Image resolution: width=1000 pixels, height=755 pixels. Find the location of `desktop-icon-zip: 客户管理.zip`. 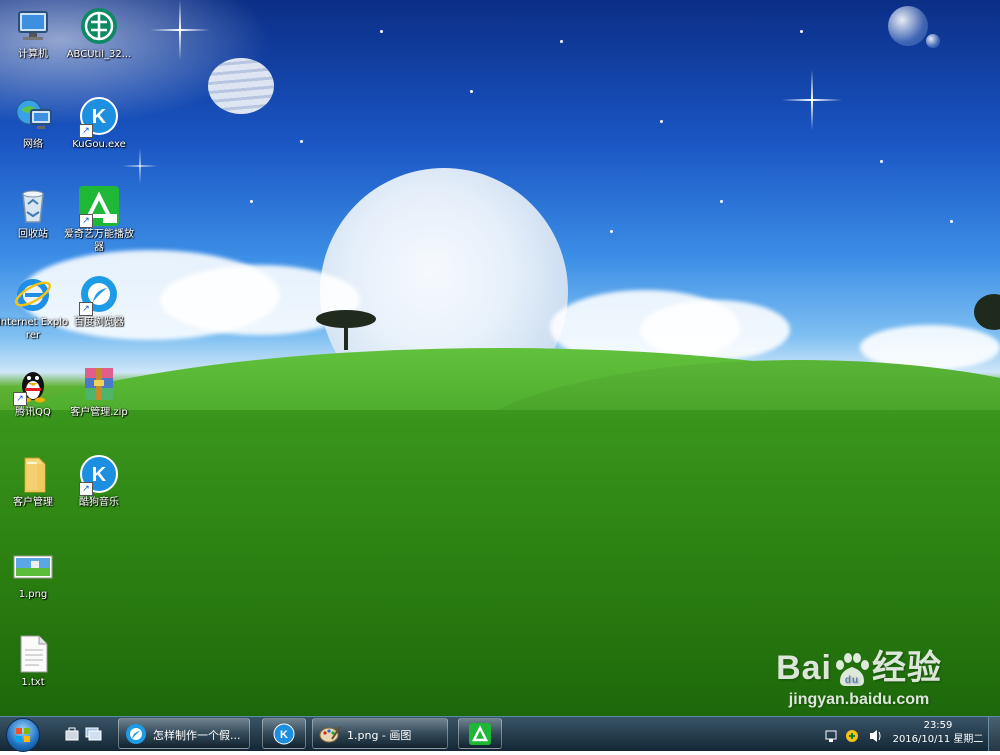

desktop-icon-zip: 客户管理.zip is located at coordinates (99, 391).